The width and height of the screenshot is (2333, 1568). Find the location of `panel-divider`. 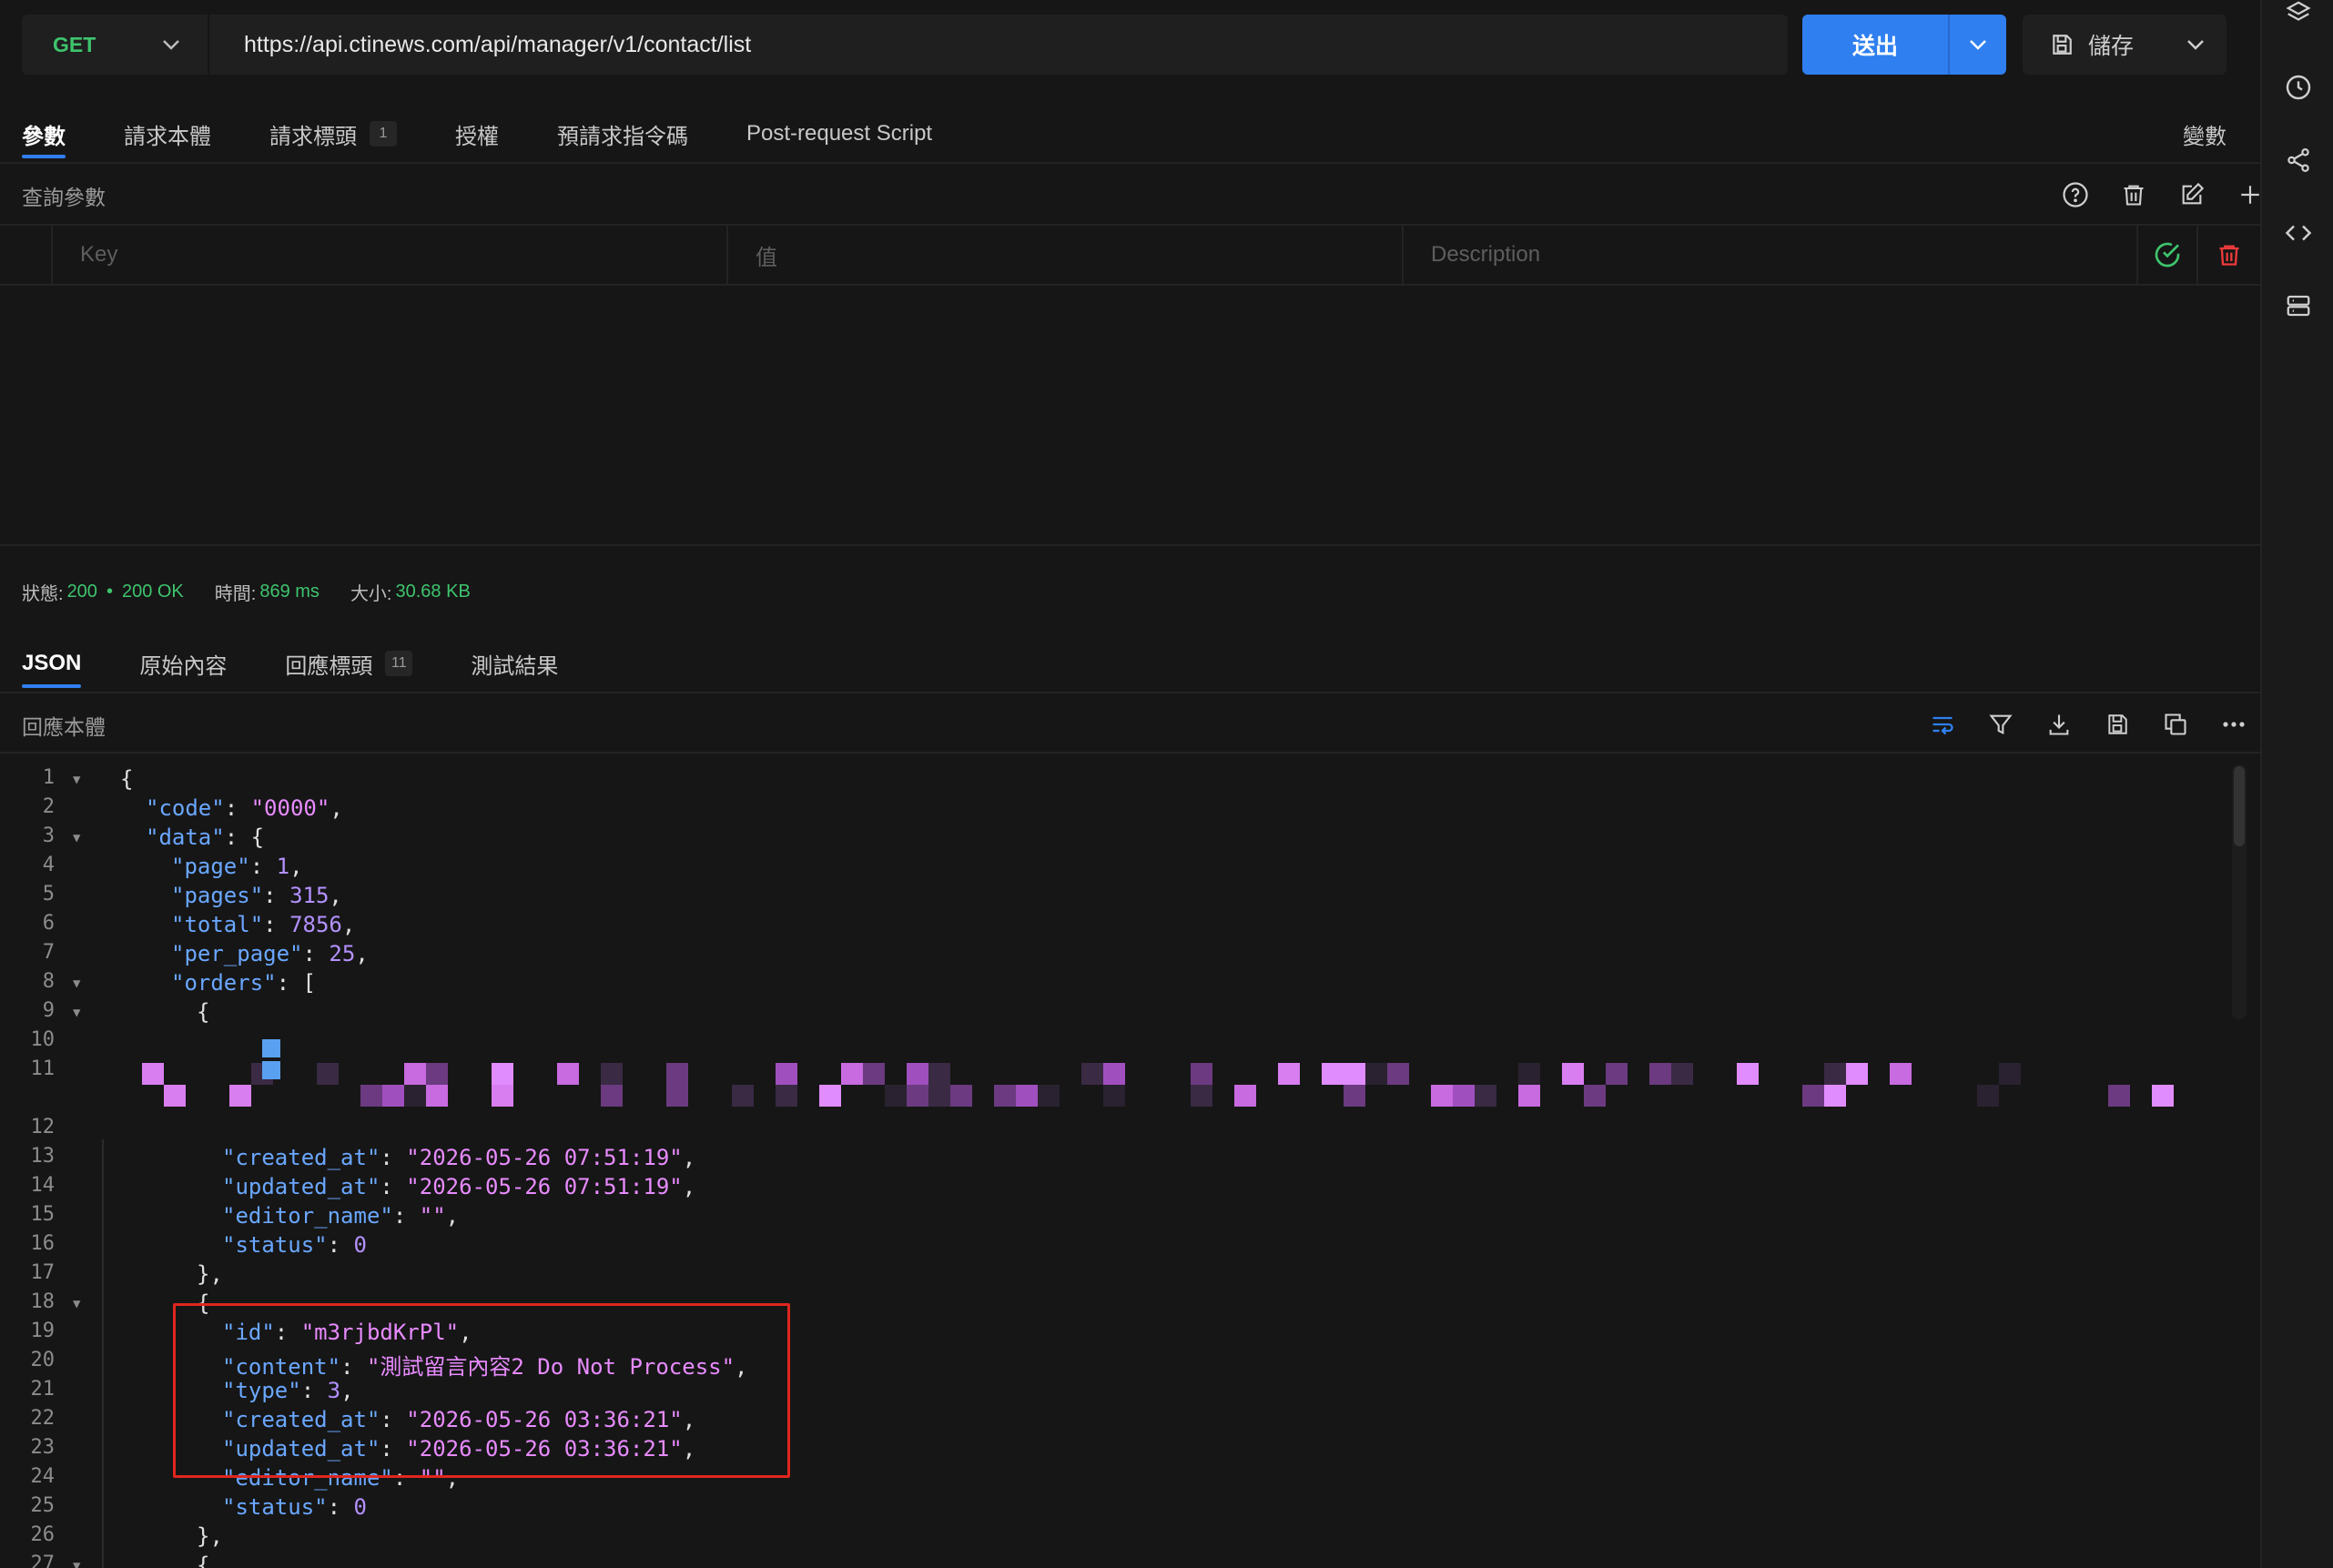

panel-divider is located at coordinates (1130, 545).